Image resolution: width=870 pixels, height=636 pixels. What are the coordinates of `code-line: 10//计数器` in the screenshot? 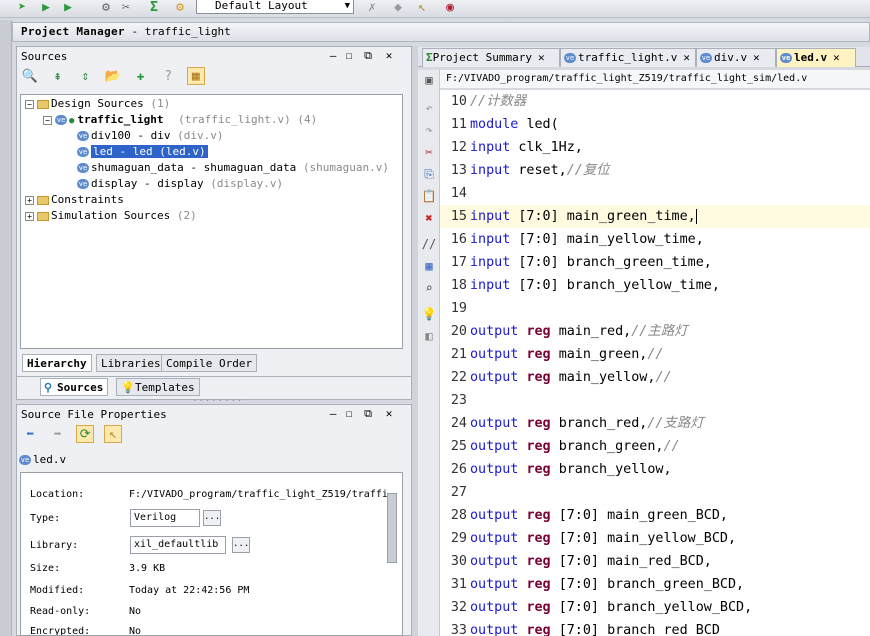 It's located at (655, 101).